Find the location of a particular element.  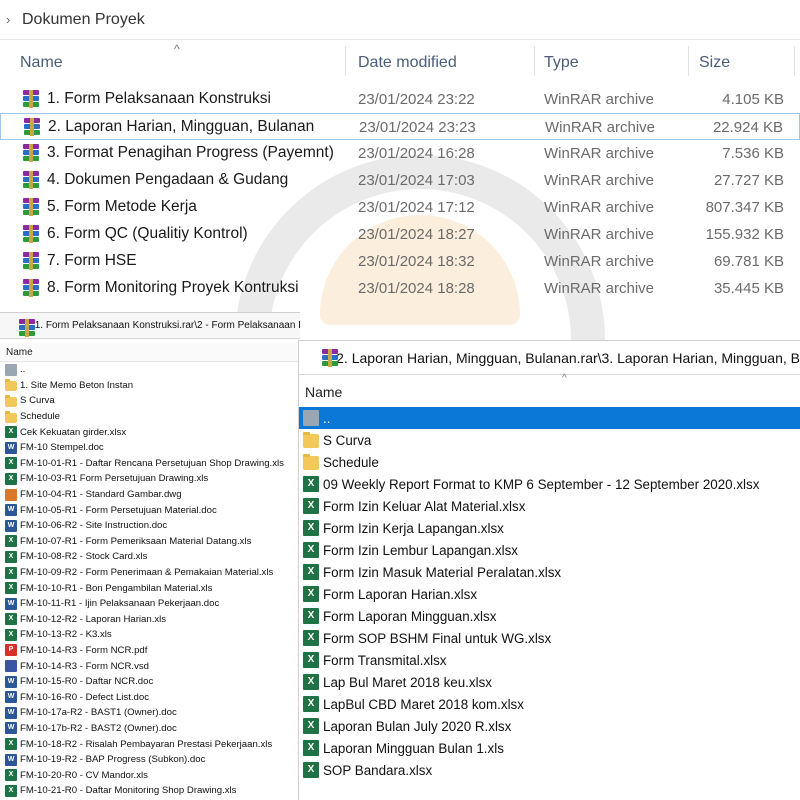

sort-ascending-icon: ^ is located at coordinates (564, 378).